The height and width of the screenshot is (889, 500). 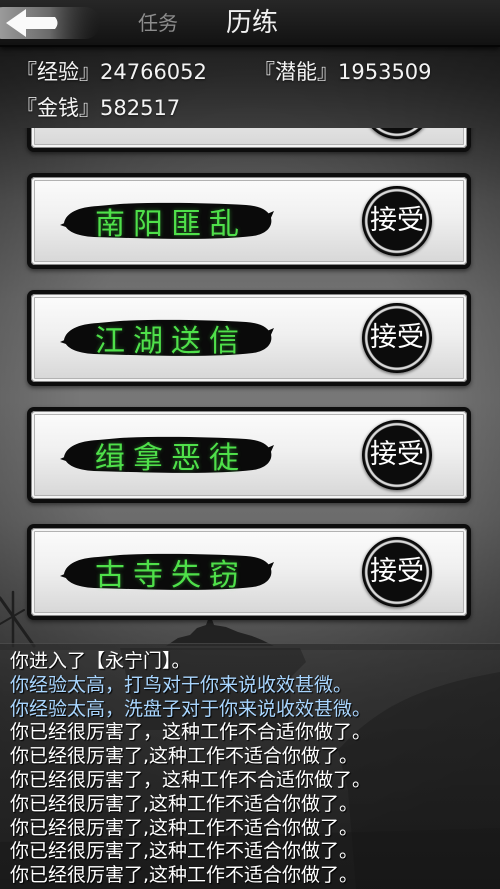 I want to click on back-button, so click(x=52, y=23).